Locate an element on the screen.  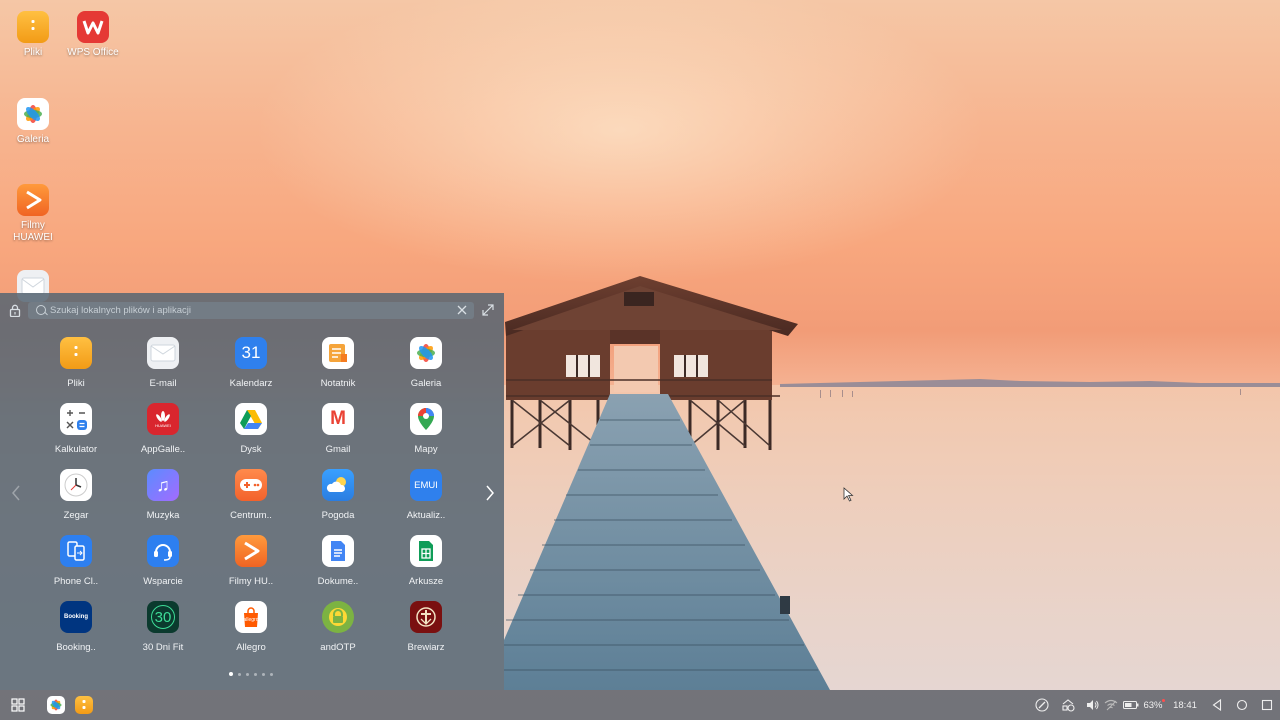
app-huawei-video: Filmy HU.. is located at coordinates (251, 568).